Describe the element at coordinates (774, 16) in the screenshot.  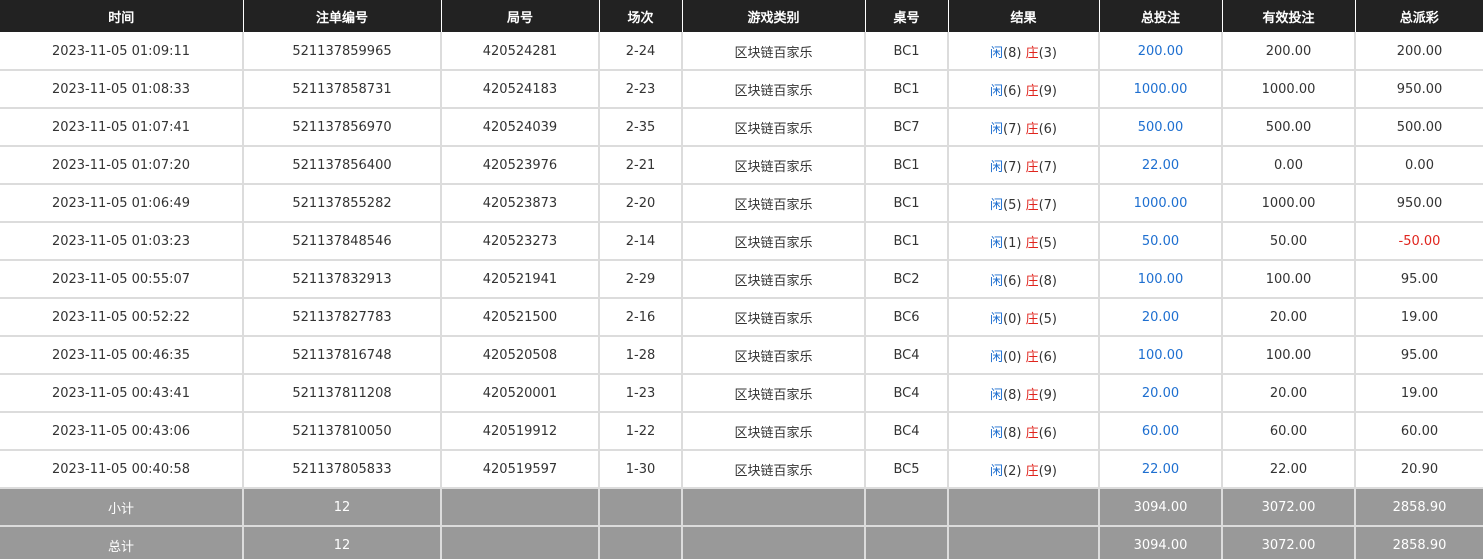
I see `header-game-type: 游戏类别` at that location.